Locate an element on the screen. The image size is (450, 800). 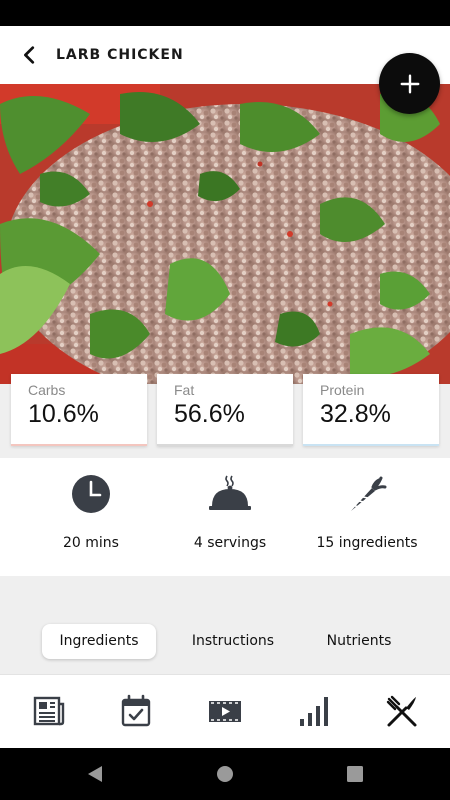
macro-label: Protein is located at coordinates (342, 390).